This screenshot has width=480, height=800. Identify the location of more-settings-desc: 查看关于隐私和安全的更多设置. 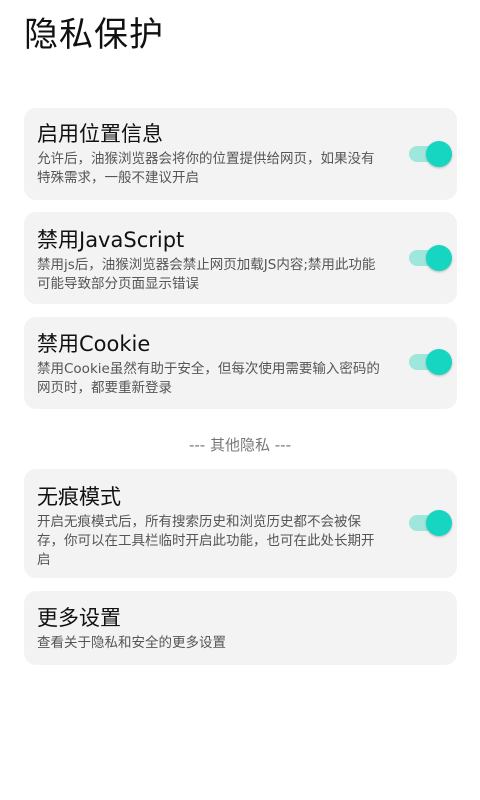
(131, 643).